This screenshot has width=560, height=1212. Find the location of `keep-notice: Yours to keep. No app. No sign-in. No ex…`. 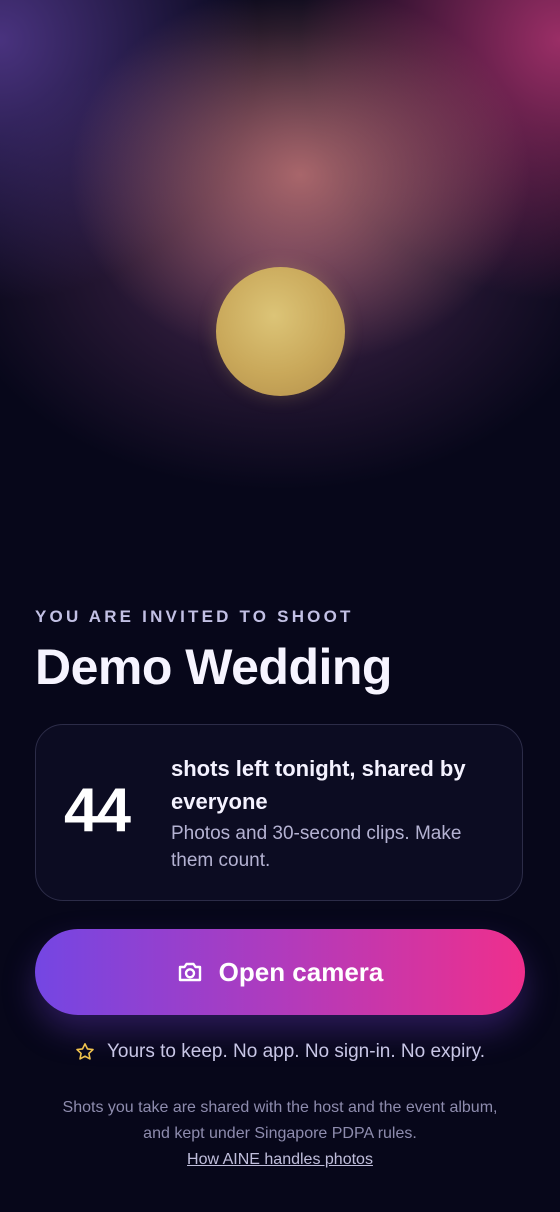

keep-notice: Yours to keep. No app. No sign-in. No ex… is located at coordinates (280, 1052).